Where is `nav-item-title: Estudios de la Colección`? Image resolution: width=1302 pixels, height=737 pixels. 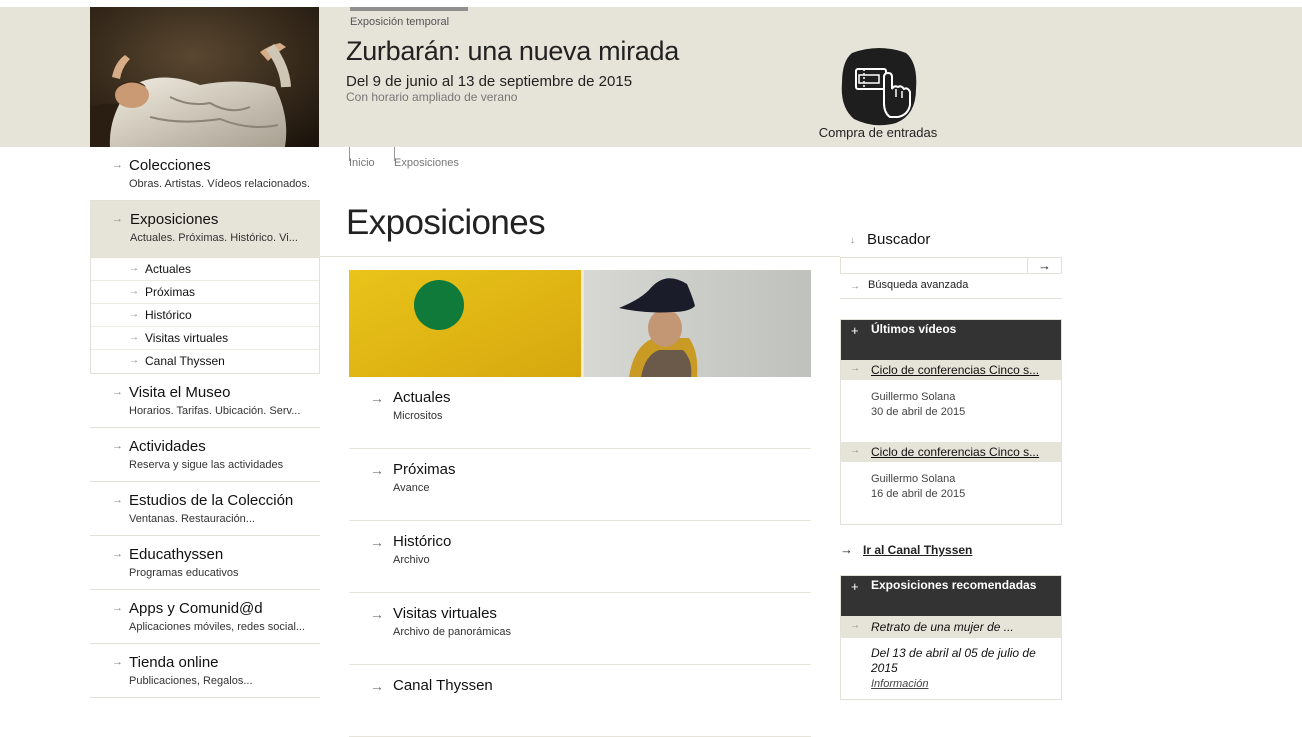 nav-item-title: Estudios de la Colección is located at coordinates (211, 500).